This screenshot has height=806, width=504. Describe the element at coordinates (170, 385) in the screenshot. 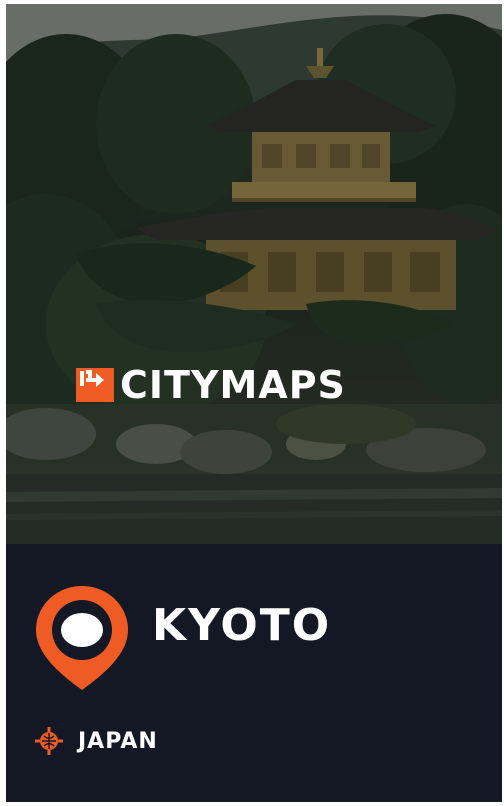

I see `brand-word-city: CITY` at that location.